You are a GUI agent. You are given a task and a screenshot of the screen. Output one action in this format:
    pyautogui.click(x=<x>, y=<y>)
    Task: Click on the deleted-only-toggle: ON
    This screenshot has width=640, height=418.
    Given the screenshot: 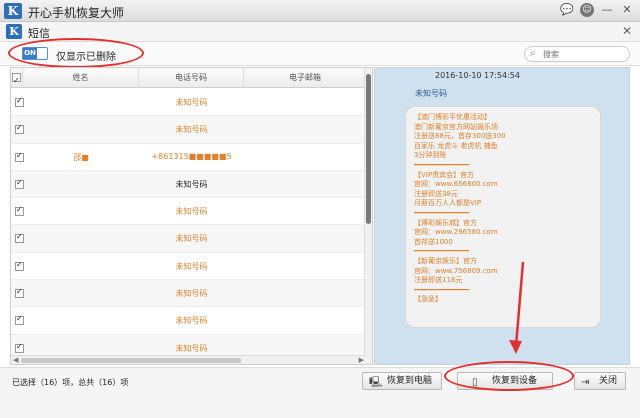 What is the action you would take?
    pyautogui.click(x=35, y=53)
    